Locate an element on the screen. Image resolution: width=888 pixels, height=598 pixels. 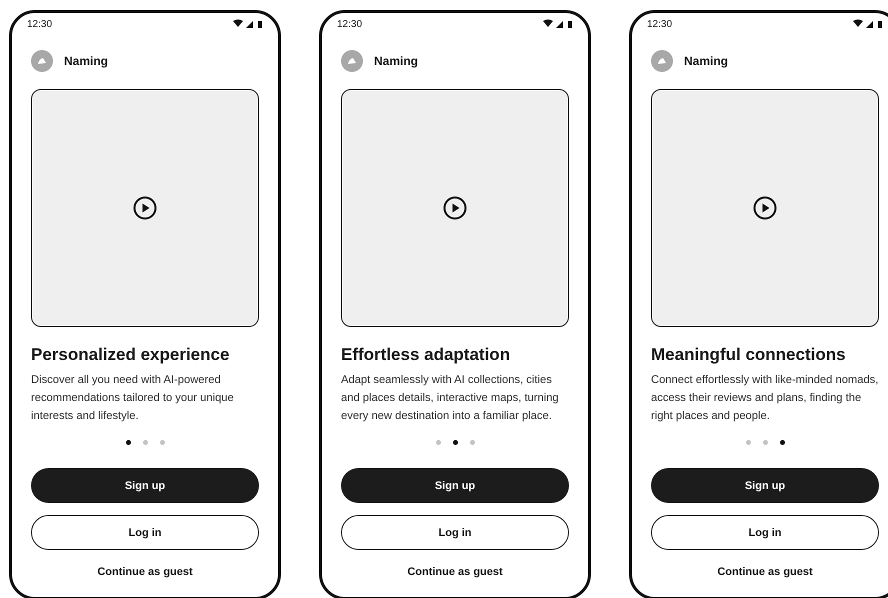
slide-title: Personalized experience is located at coordinates (130, 355).